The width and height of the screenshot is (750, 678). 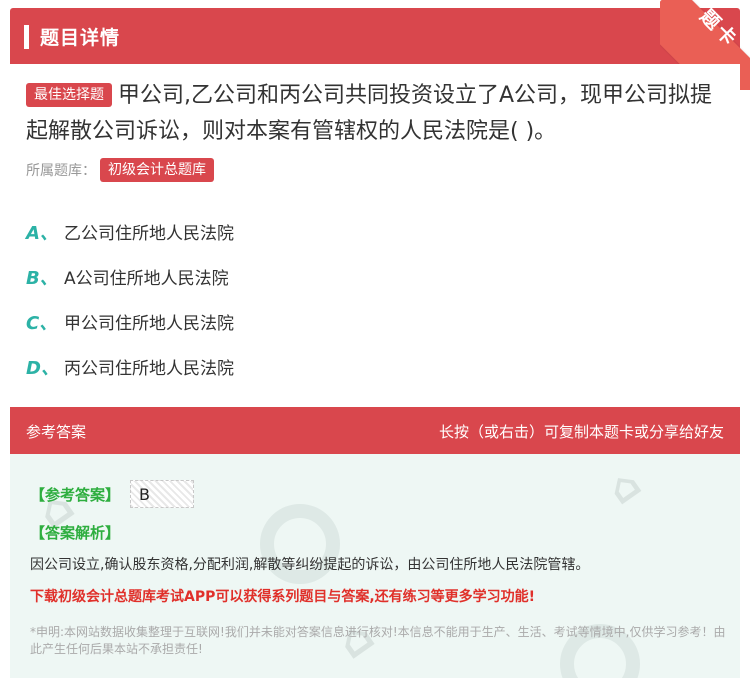 What do you see at coordinates (376, 366) in the screenshot?
I see `option-d: D、 丙公司住所地人民法院` at bounding box center [376, 366].